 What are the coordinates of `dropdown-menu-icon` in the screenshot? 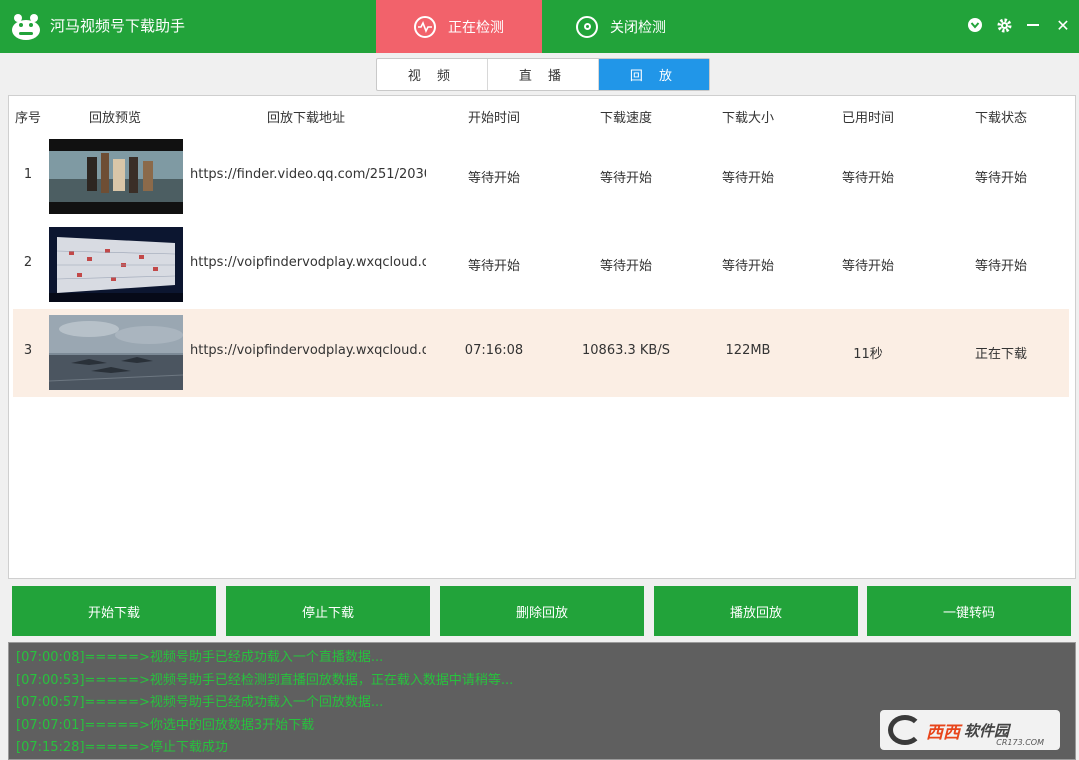 It's located at (975, 25).